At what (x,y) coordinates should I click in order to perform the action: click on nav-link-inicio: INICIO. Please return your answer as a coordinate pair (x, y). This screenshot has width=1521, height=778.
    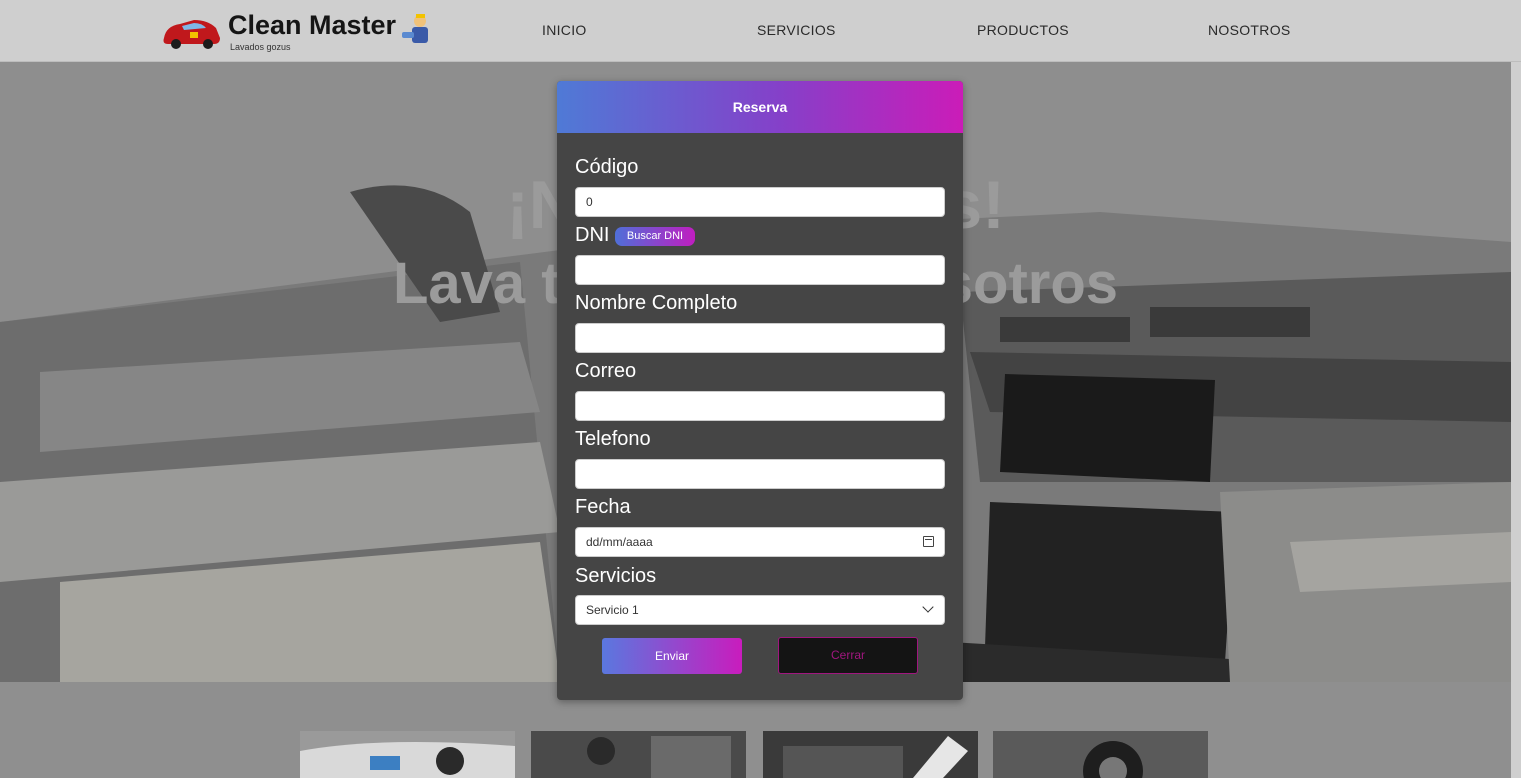
    Looking at the image, I should click on (564, 30).